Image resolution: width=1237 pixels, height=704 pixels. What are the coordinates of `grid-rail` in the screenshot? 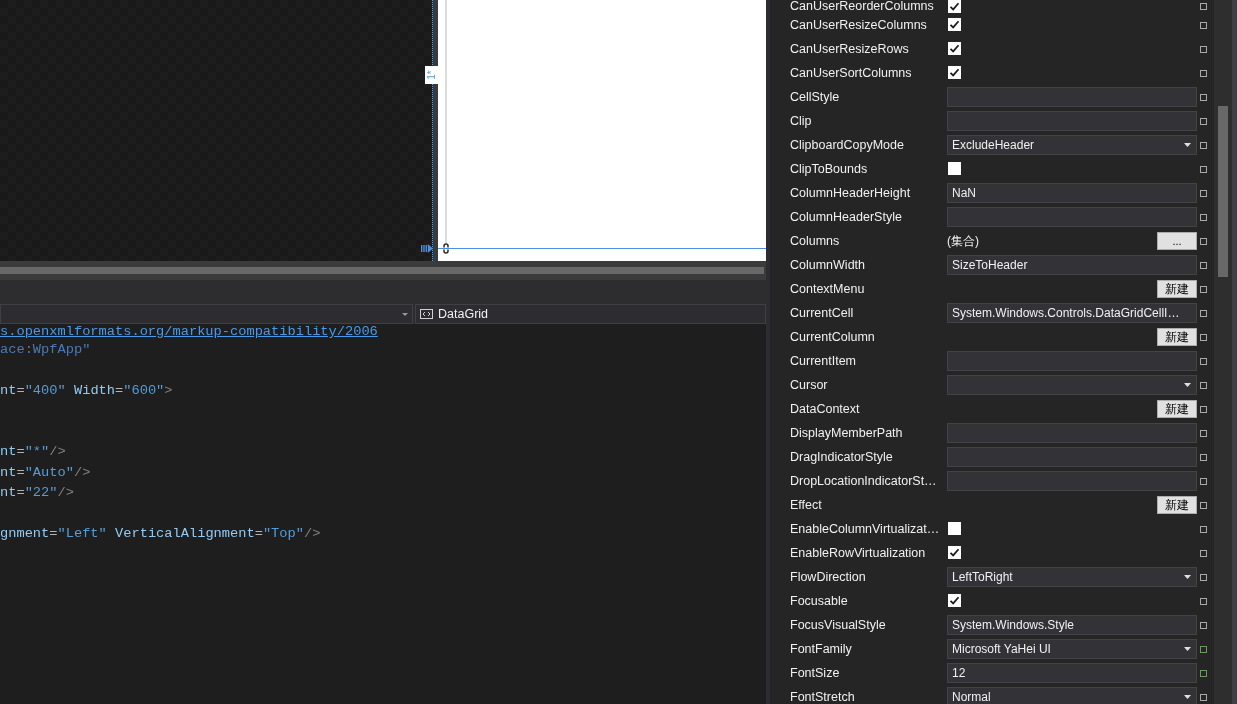 It's located at (435, 130).